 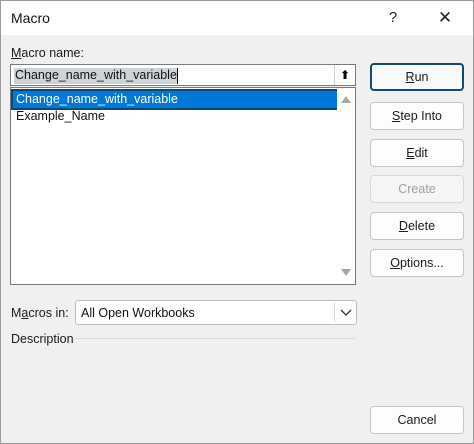 What do you see at coordinates (421, 116) in the screenshot?
I see `step-into-label-post: tep Into` at bounding box center [421, 116].